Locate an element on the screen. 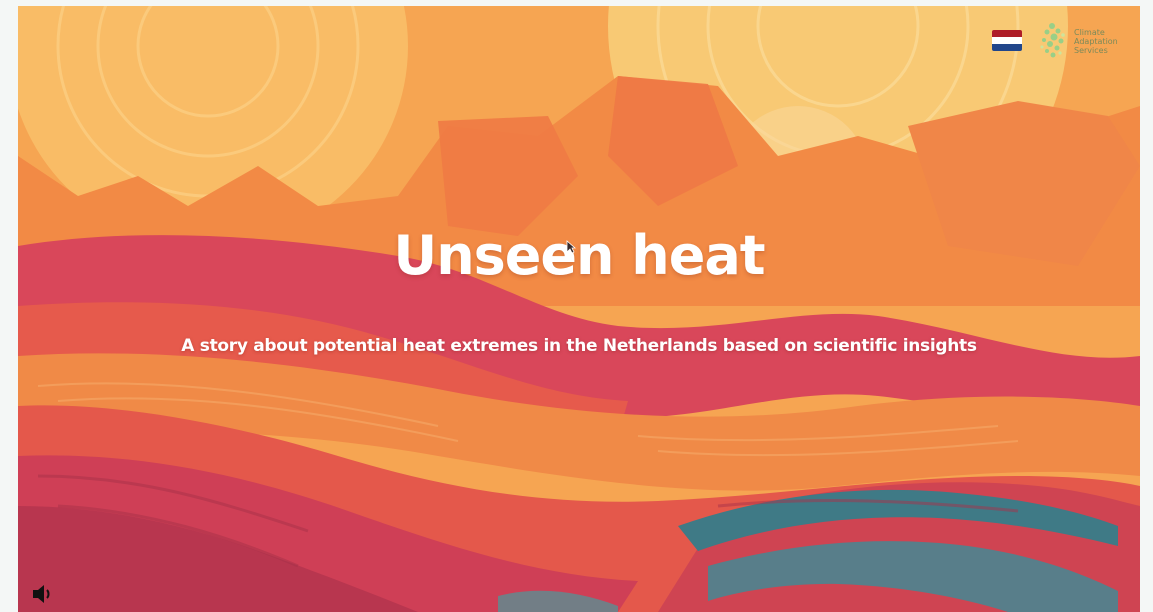 This screenshot has width=1153, height=612. logo-line-1: Climate is located at coordinates (1089, 32).